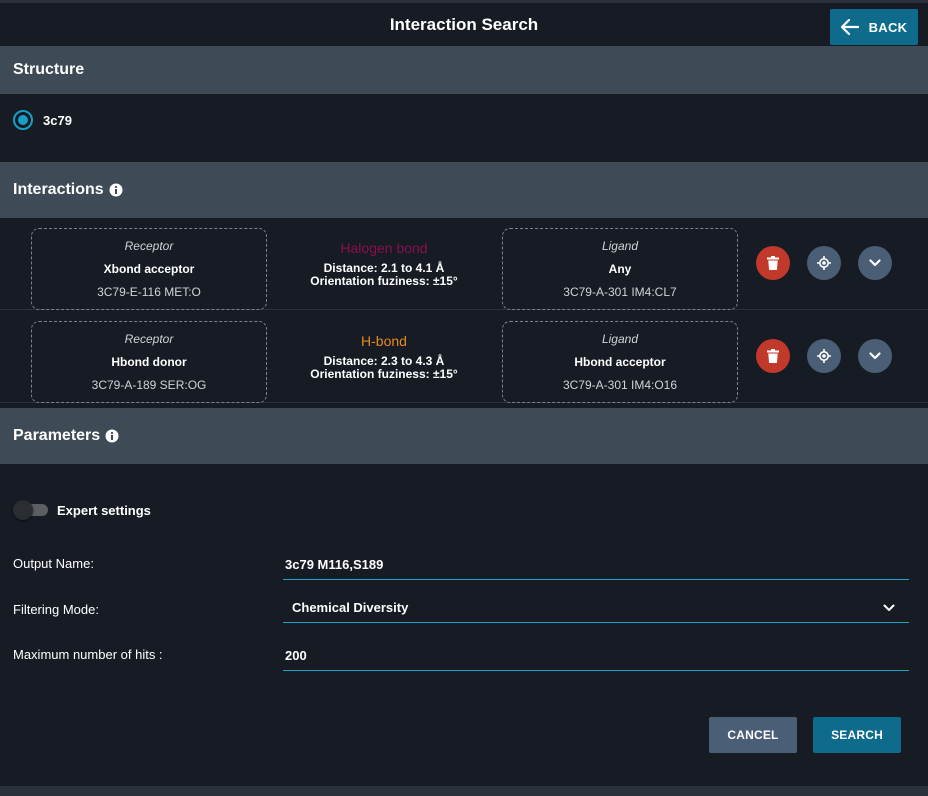  What do you see at coordinates (88, 654) in the screenshot?
I see `max-hits-label: Maximum number of hits :` at bounding box center [88, 654].